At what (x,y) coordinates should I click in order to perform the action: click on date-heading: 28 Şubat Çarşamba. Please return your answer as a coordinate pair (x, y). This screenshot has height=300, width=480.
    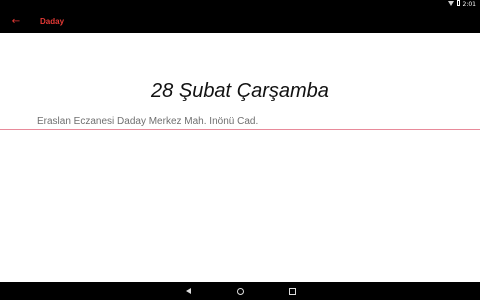
    Looking at the image, I should click on (240, 91).